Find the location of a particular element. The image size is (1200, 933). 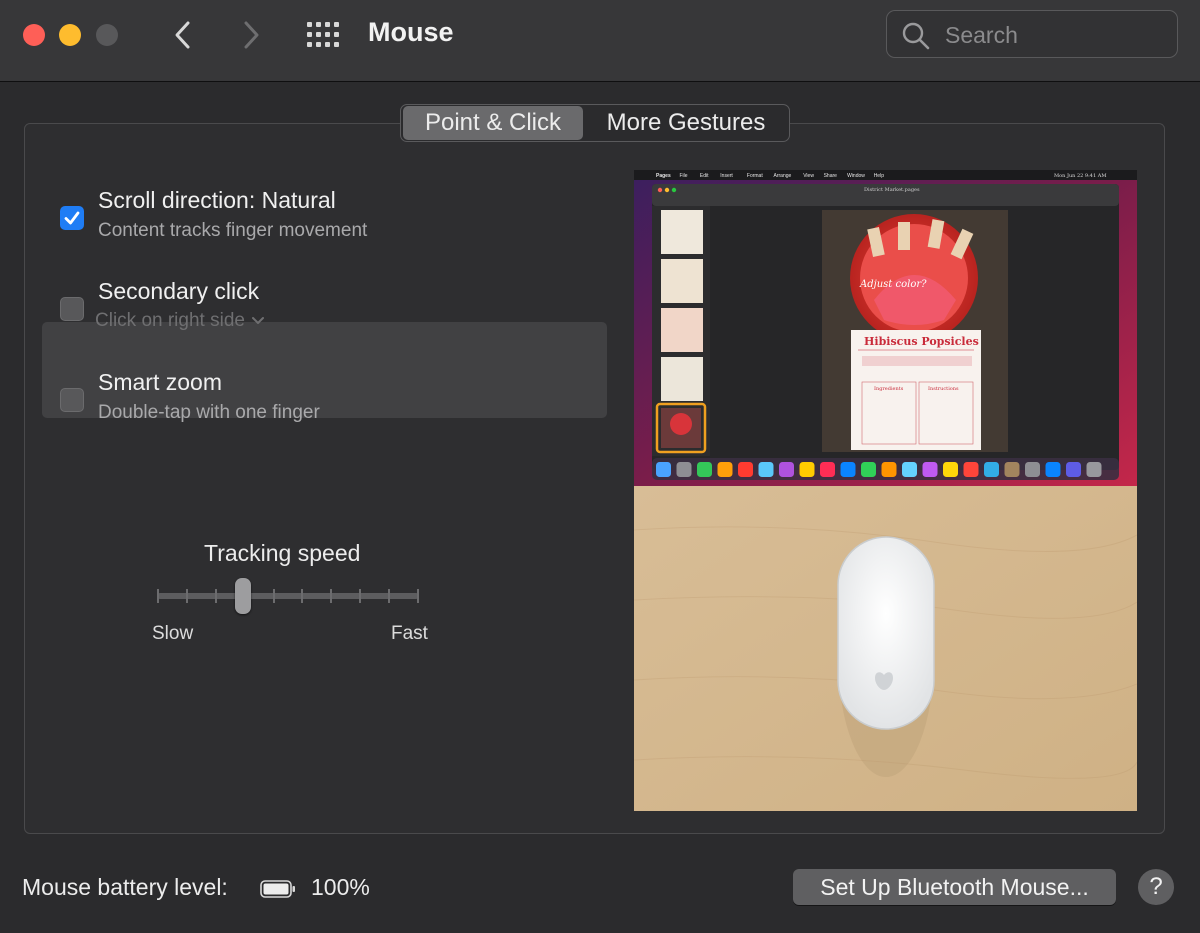

forward-button is located at coordinates (251, 35).